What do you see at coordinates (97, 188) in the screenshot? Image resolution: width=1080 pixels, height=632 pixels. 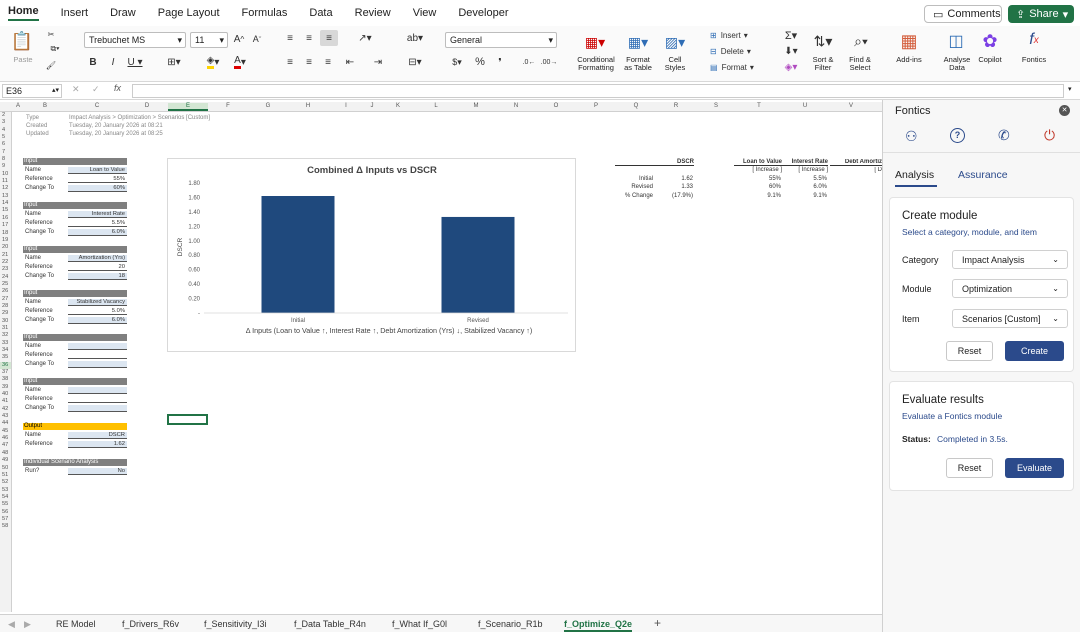 I see `input-change-cell: 60%` at bounding box center [97, 188].